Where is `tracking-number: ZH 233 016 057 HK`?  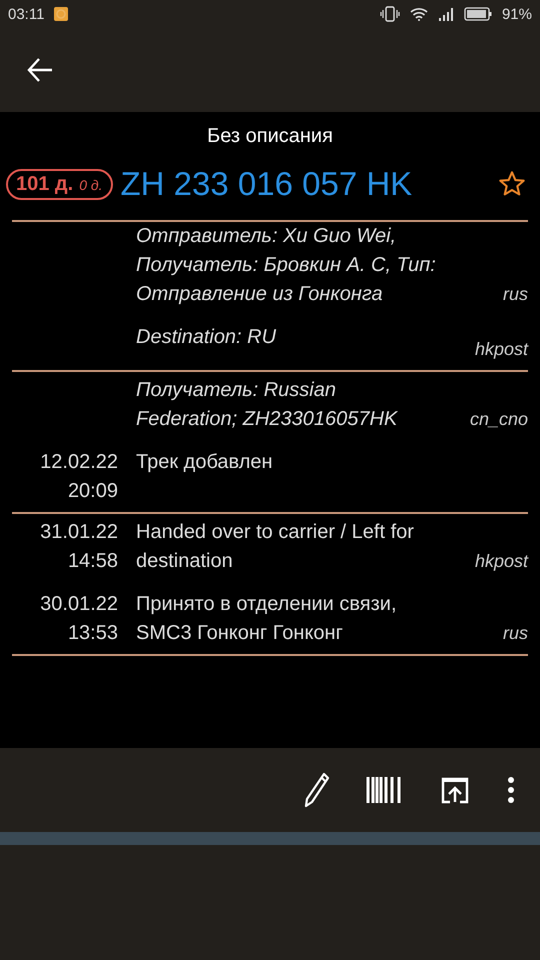
tracking-number: ZH 233 016 057 HK is located at coordinates (267, 184).